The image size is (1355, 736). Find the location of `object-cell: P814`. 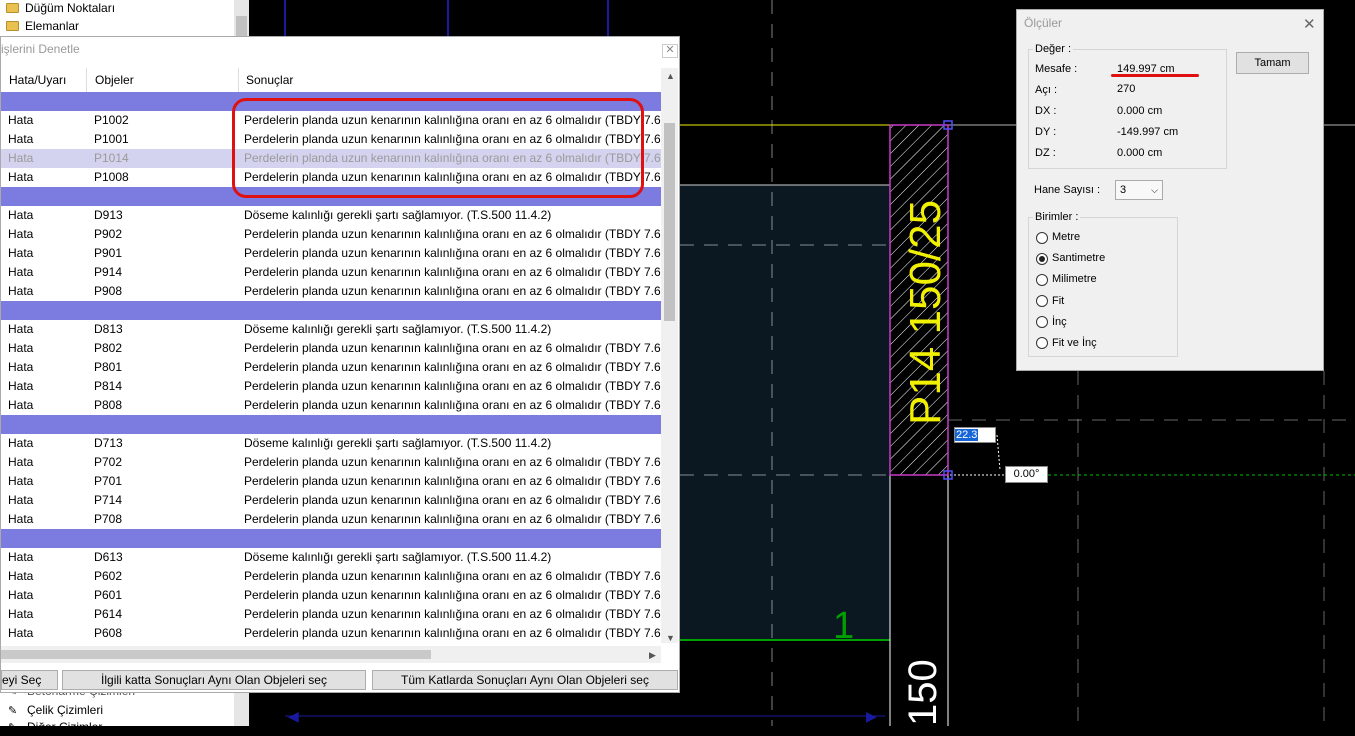

object-cell: P814 is located at coordinates (108, 386).